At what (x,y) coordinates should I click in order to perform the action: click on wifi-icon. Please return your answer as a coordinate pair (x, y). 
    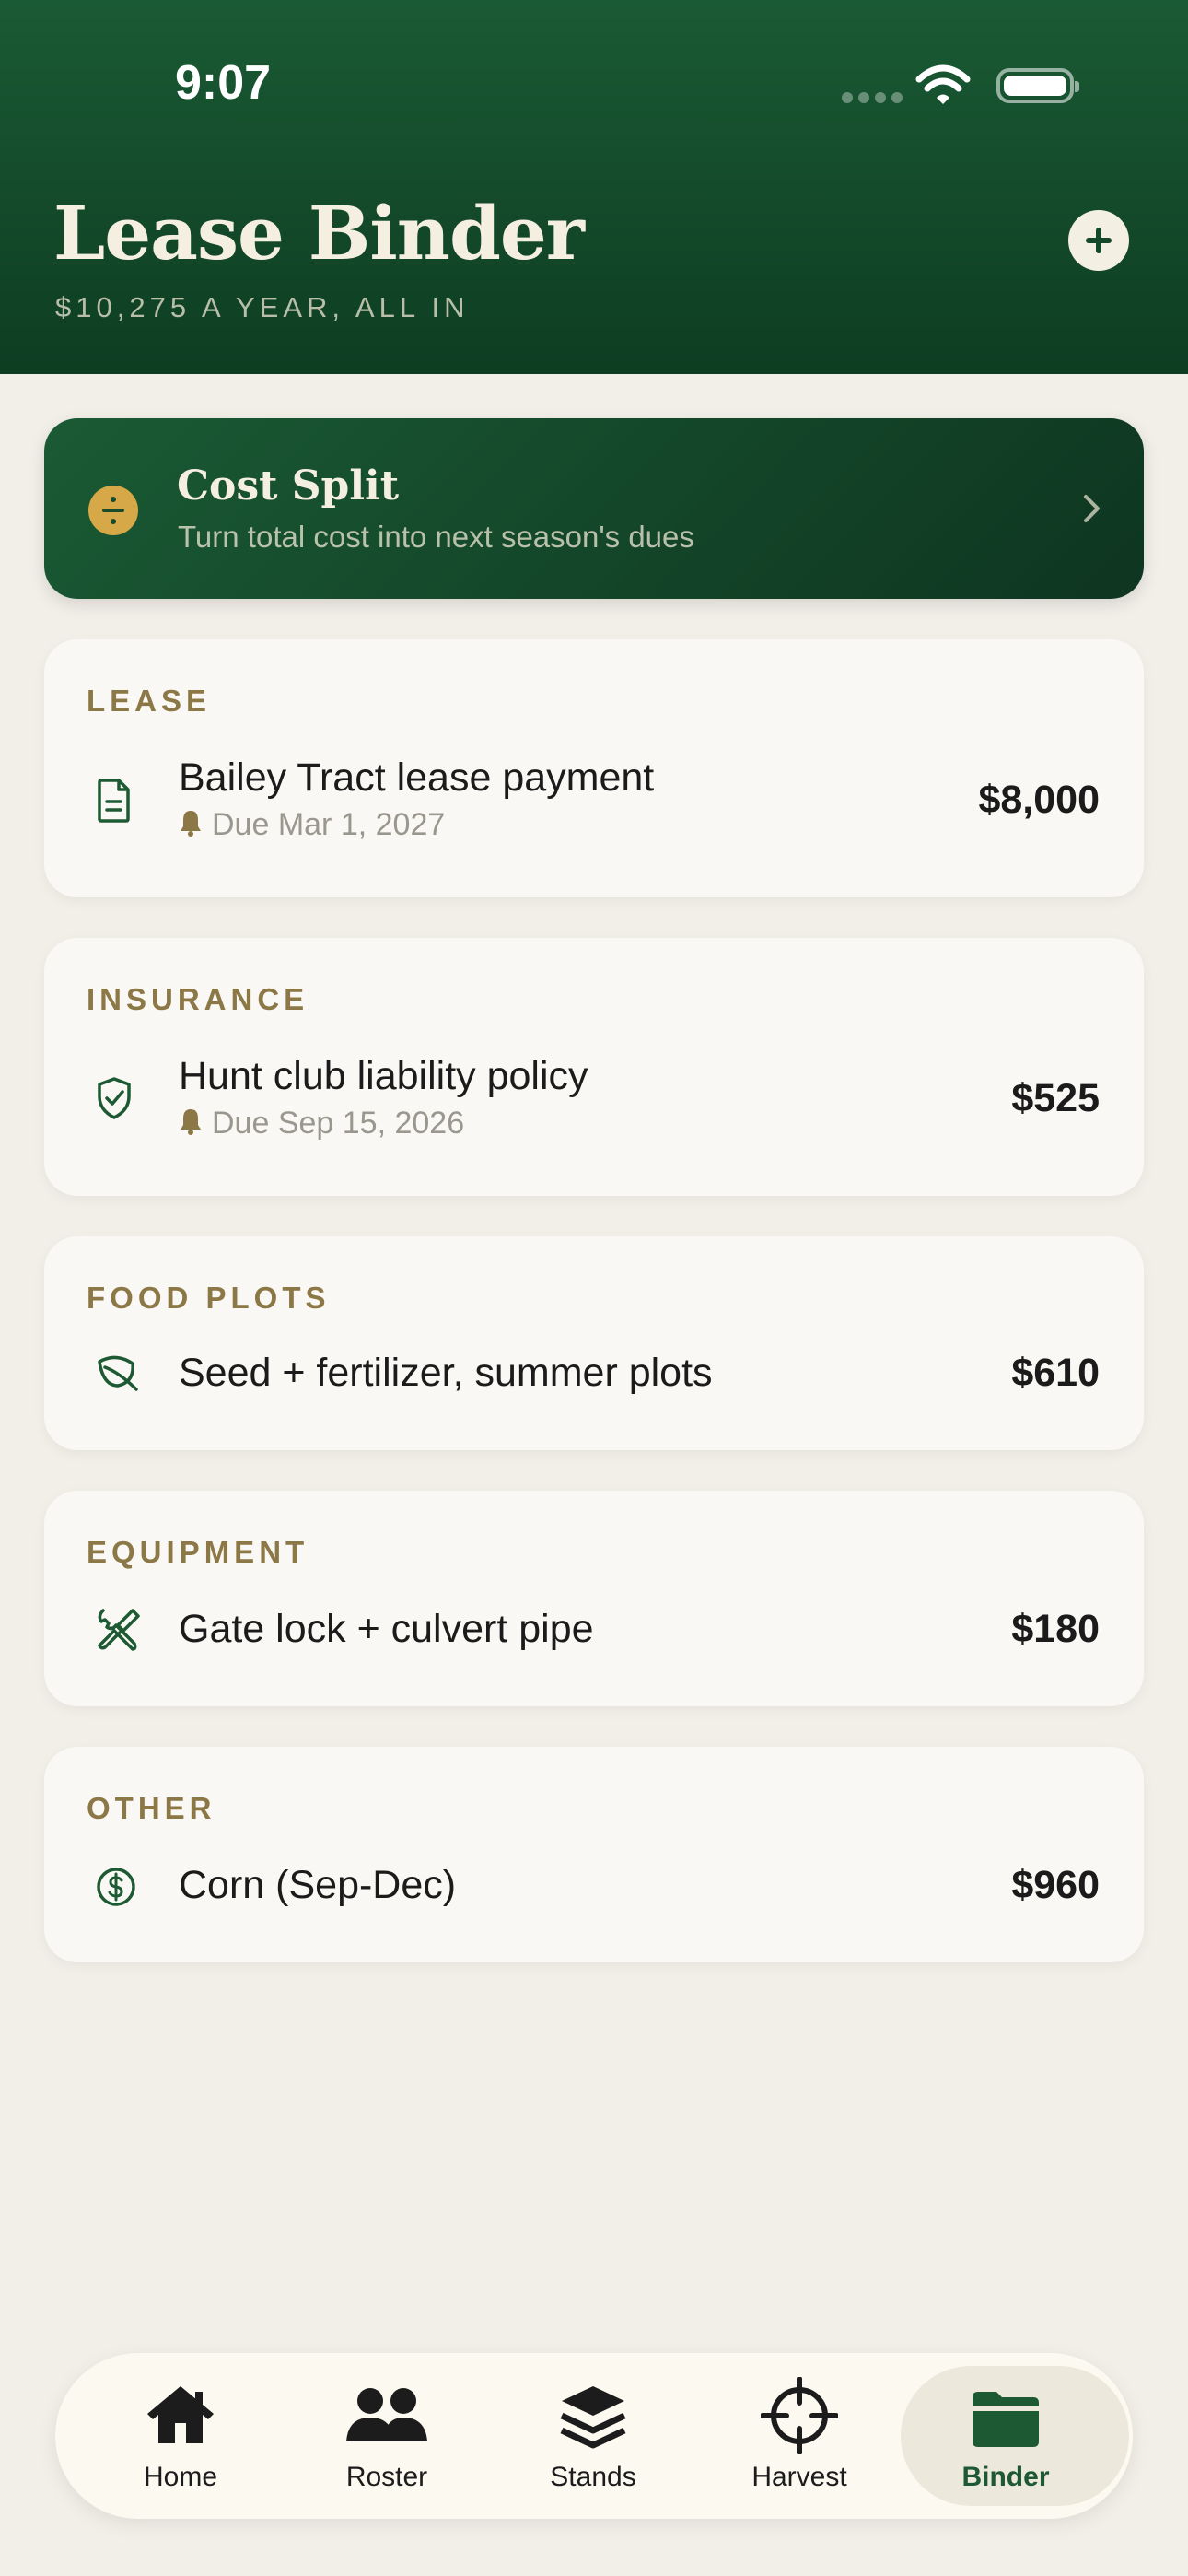
    Looking at the image, I should click on (943, 84).